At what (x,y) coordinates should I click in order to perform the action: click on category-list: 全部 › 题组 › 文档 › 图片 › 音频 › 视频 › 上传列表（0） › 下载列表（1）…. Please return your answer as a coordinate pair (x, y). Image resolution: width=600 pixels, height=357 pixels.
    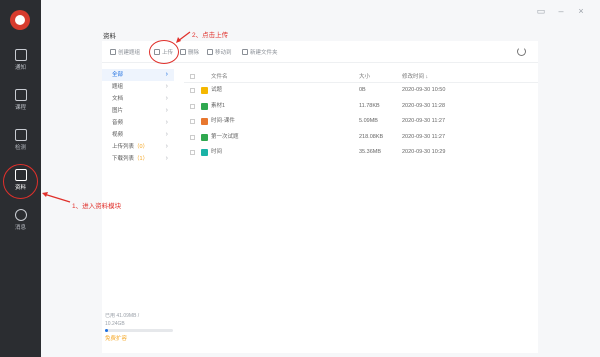
    Looking at the image, I should click on (138, 117).